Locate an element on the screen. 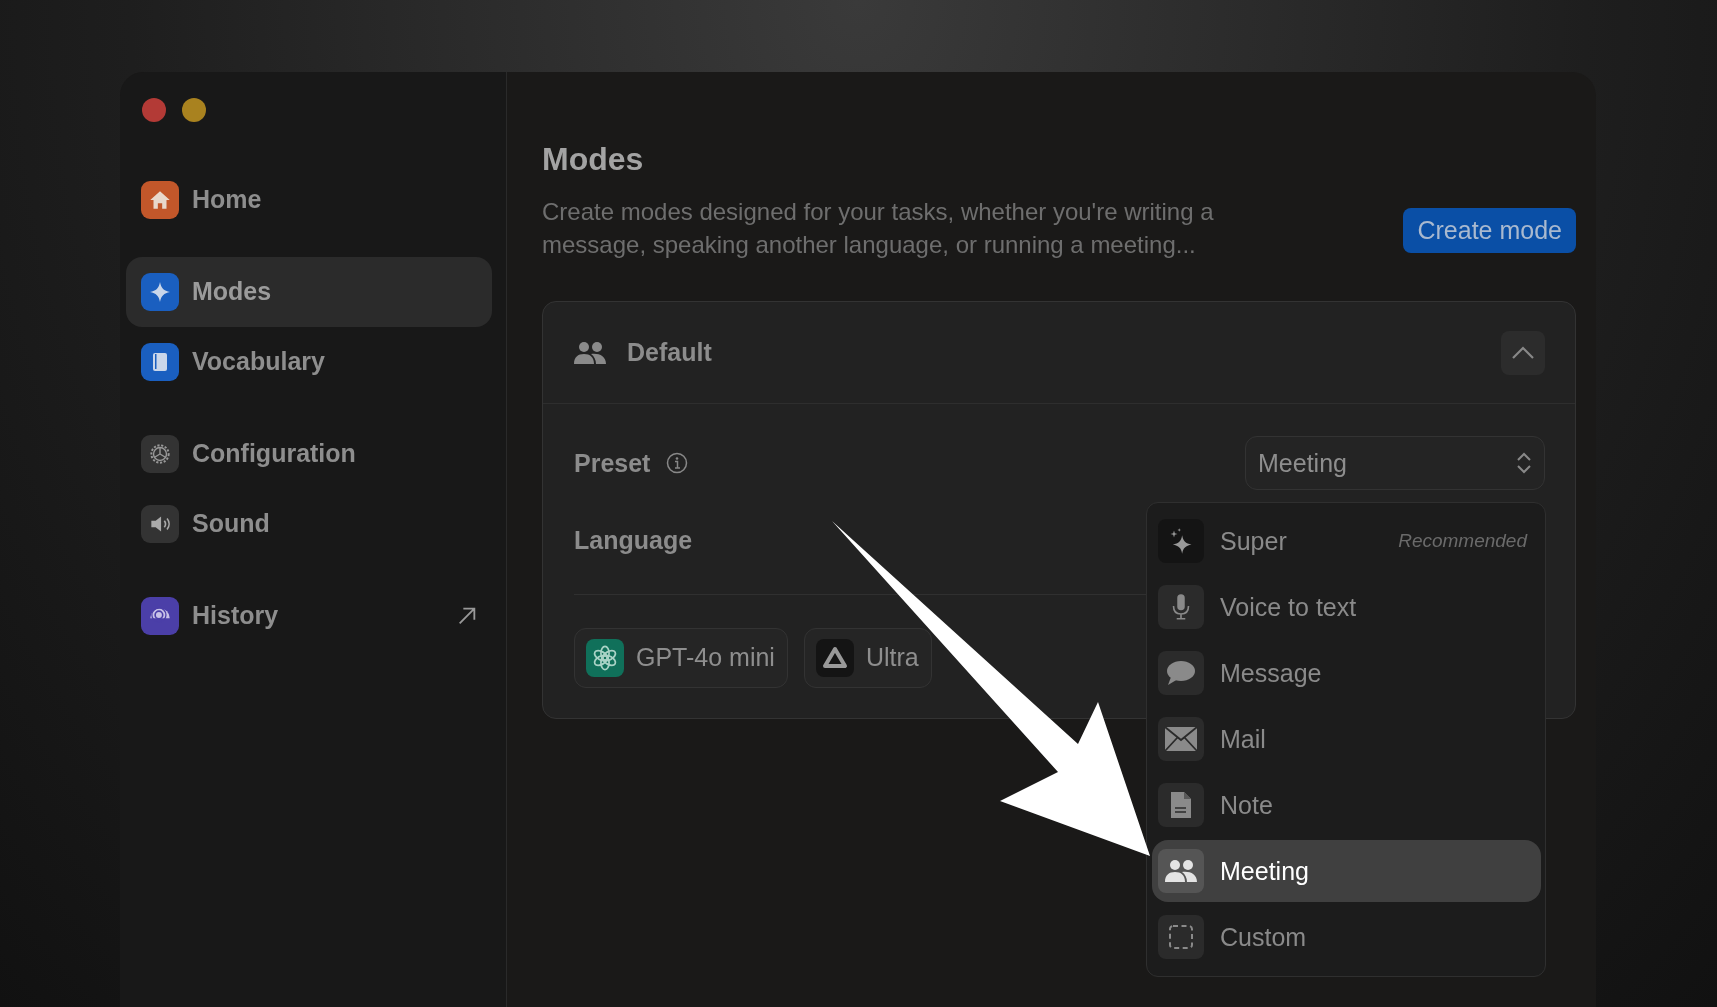  sidebar-item: Modes is located at coordinates (309, 292).